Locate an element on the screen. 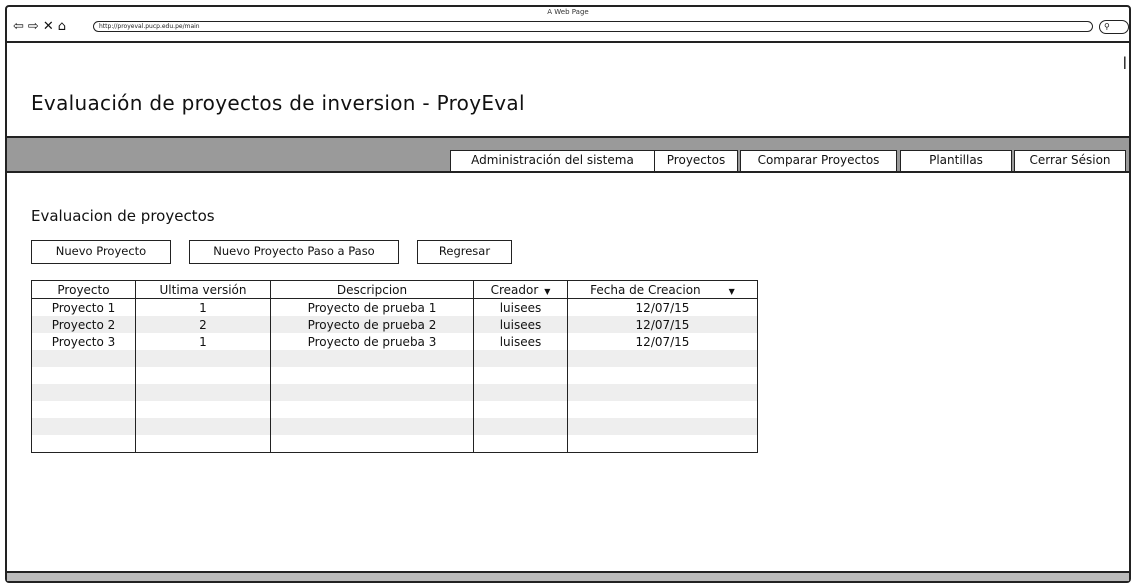 The height and width of the screenshot is (586, 1134). col-header-date: Fecha de Creacion ▼ is located at coordinates (662, 289).